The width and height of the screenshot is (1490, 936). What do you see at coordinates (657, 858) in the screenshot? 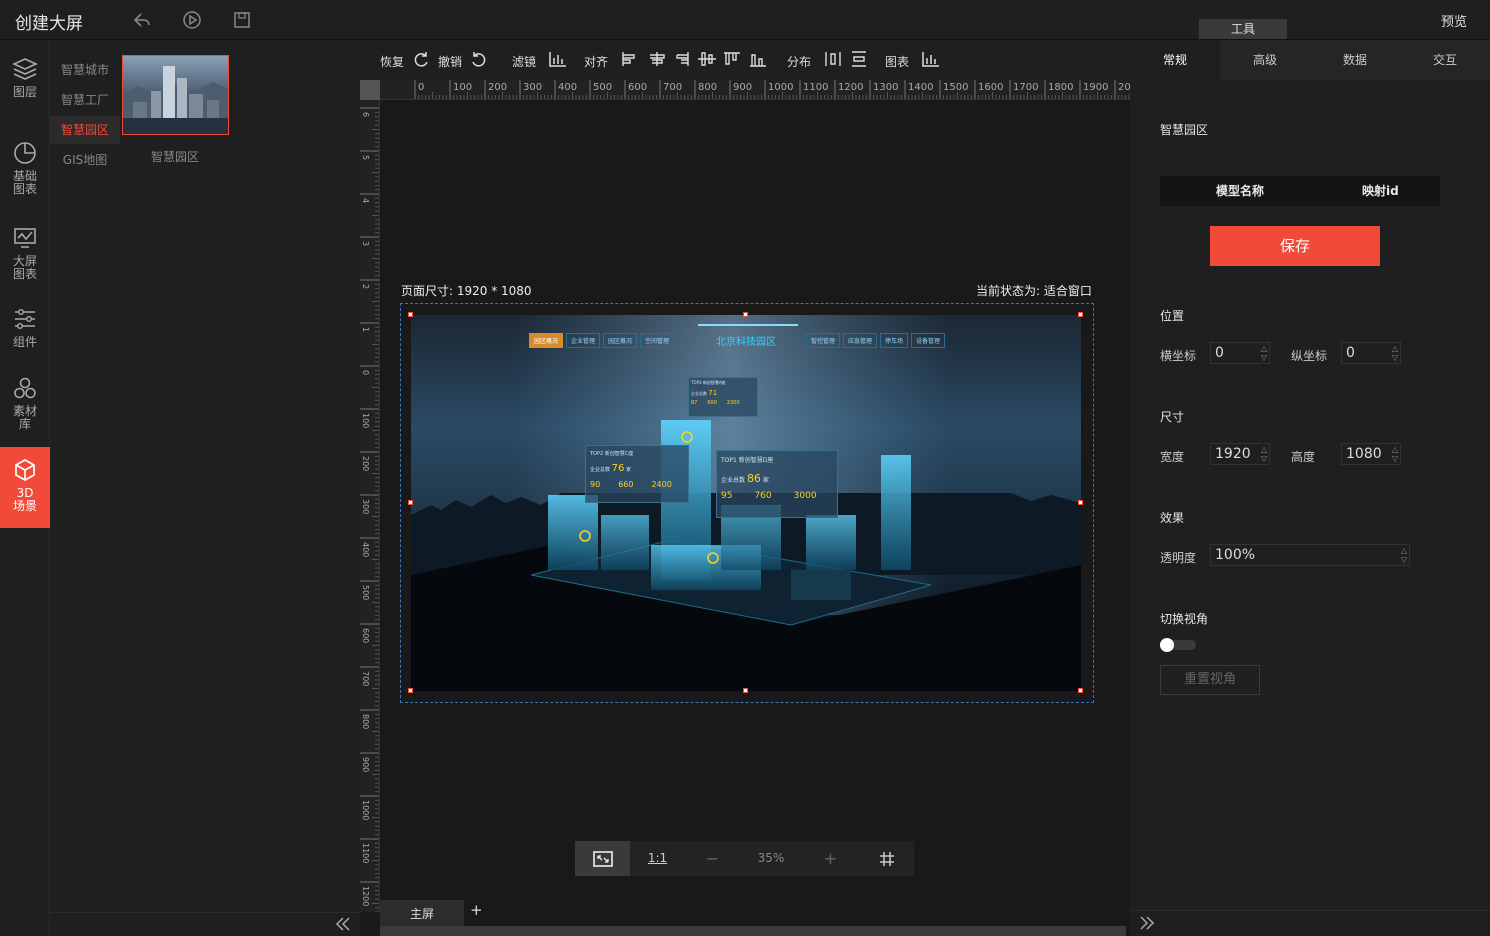
I see `actual-size-button: 1:1` at bounding box center [657, 858].